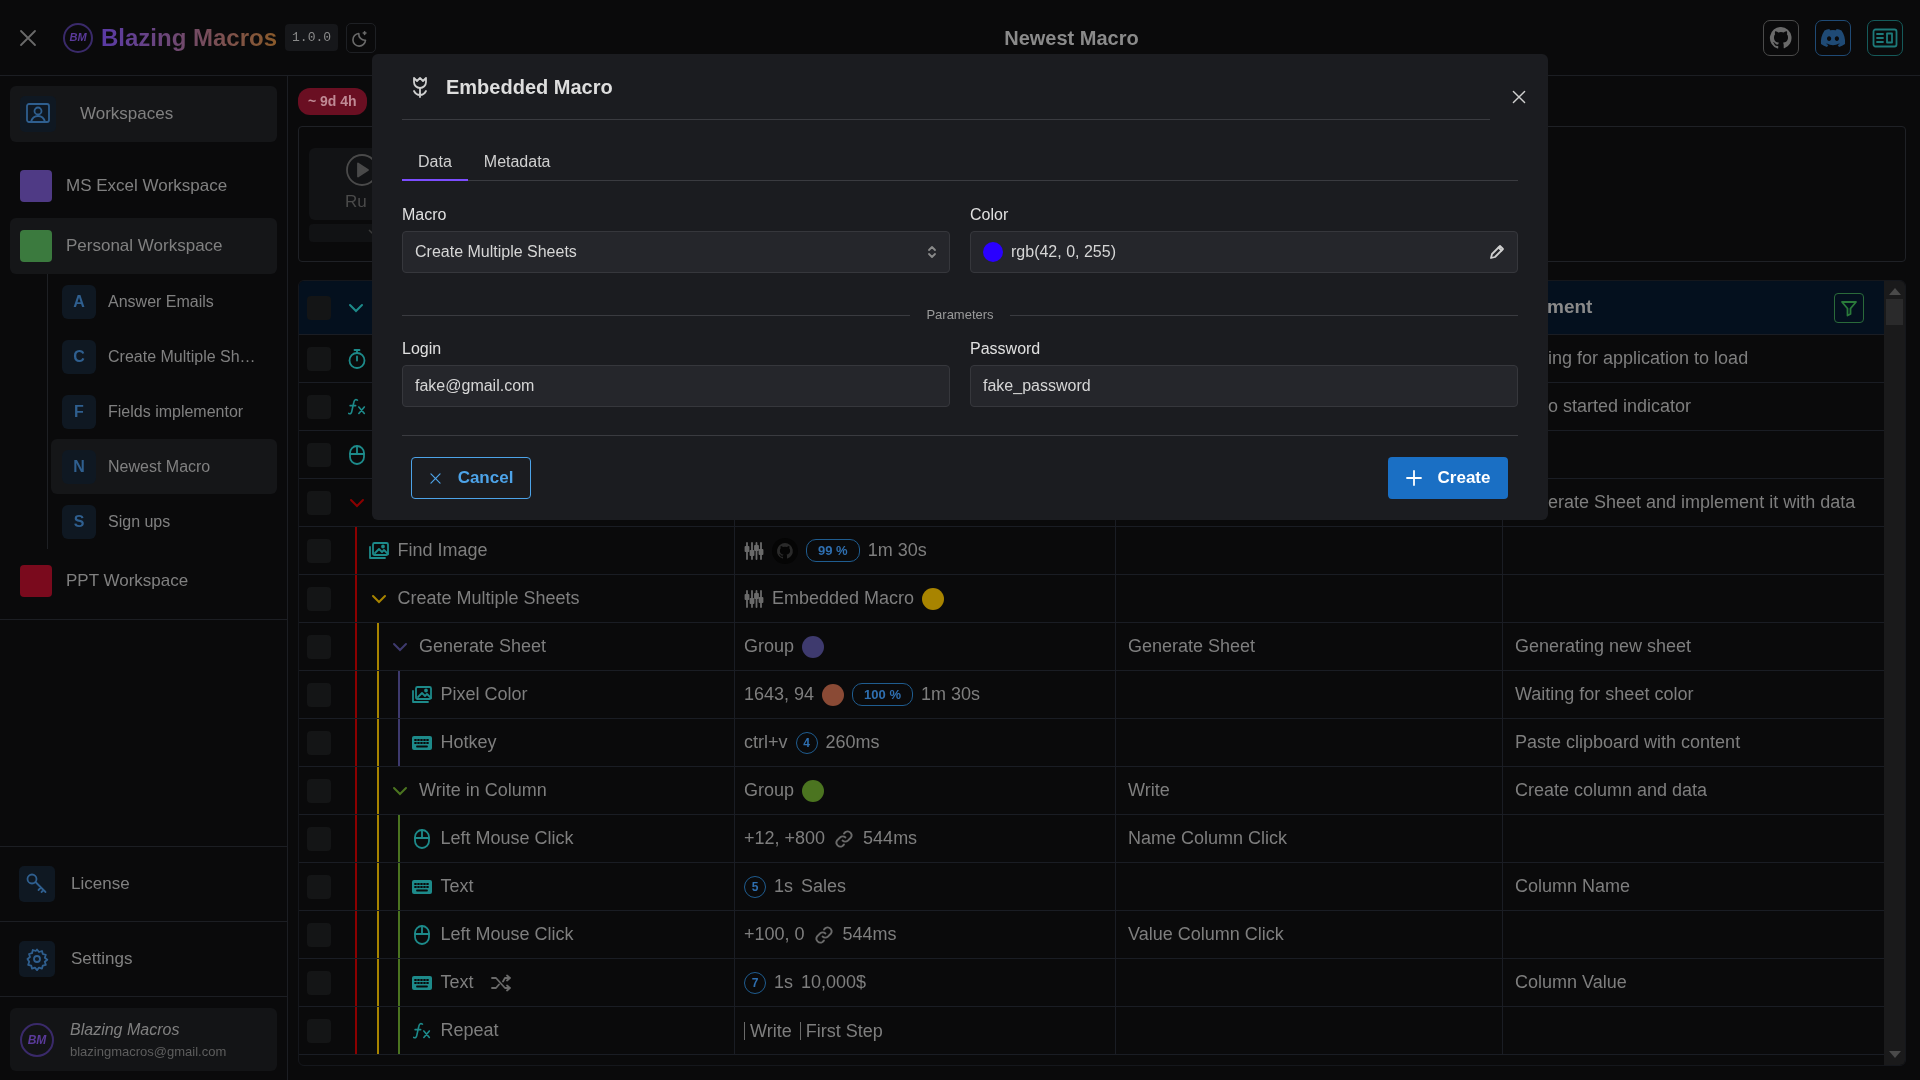 This screenshot has width=1920, height=1080. I want to click on workspace-name: Personal Workspace, so click(144, 246).